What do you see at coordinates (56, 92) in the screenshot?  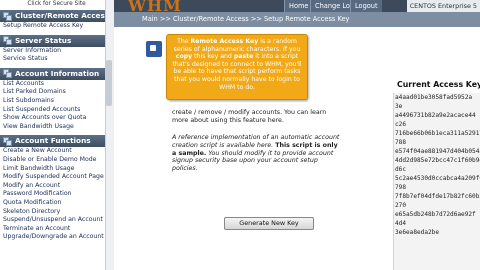 I see `sidebar-link-list-parked-domains: List Parked Domains` at bounding box center [56, 92].